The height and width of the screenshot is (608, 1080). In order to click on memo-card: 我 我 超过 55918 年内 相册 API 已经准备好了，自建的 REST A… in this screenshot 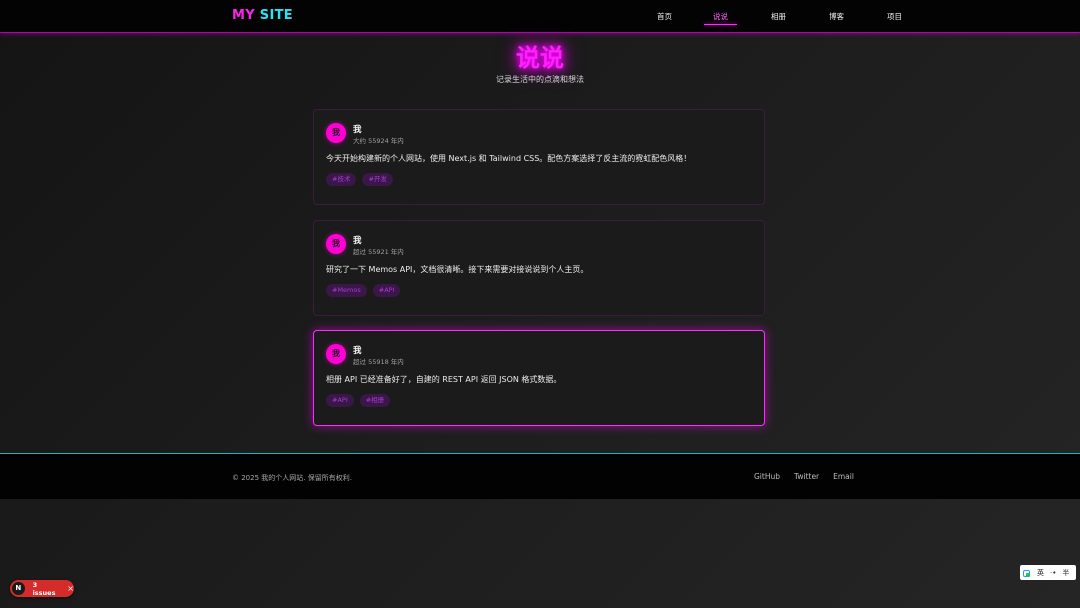, I will do `click(539, 378)`.